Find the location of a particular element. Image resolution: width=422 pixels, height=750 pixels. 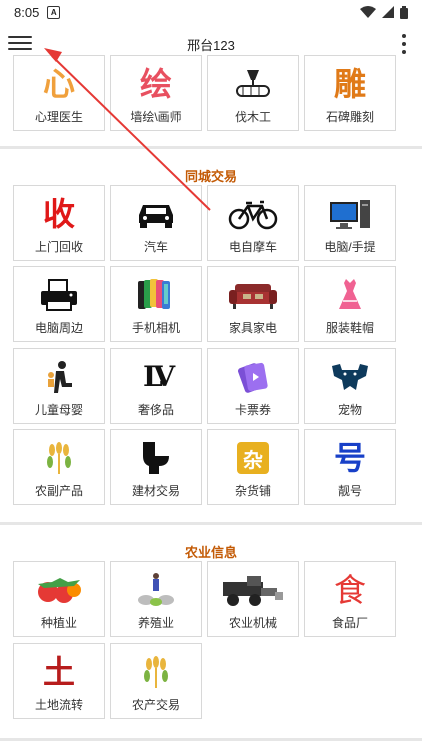

grocery-icon: 杂 is located at coordinates (253, 458).